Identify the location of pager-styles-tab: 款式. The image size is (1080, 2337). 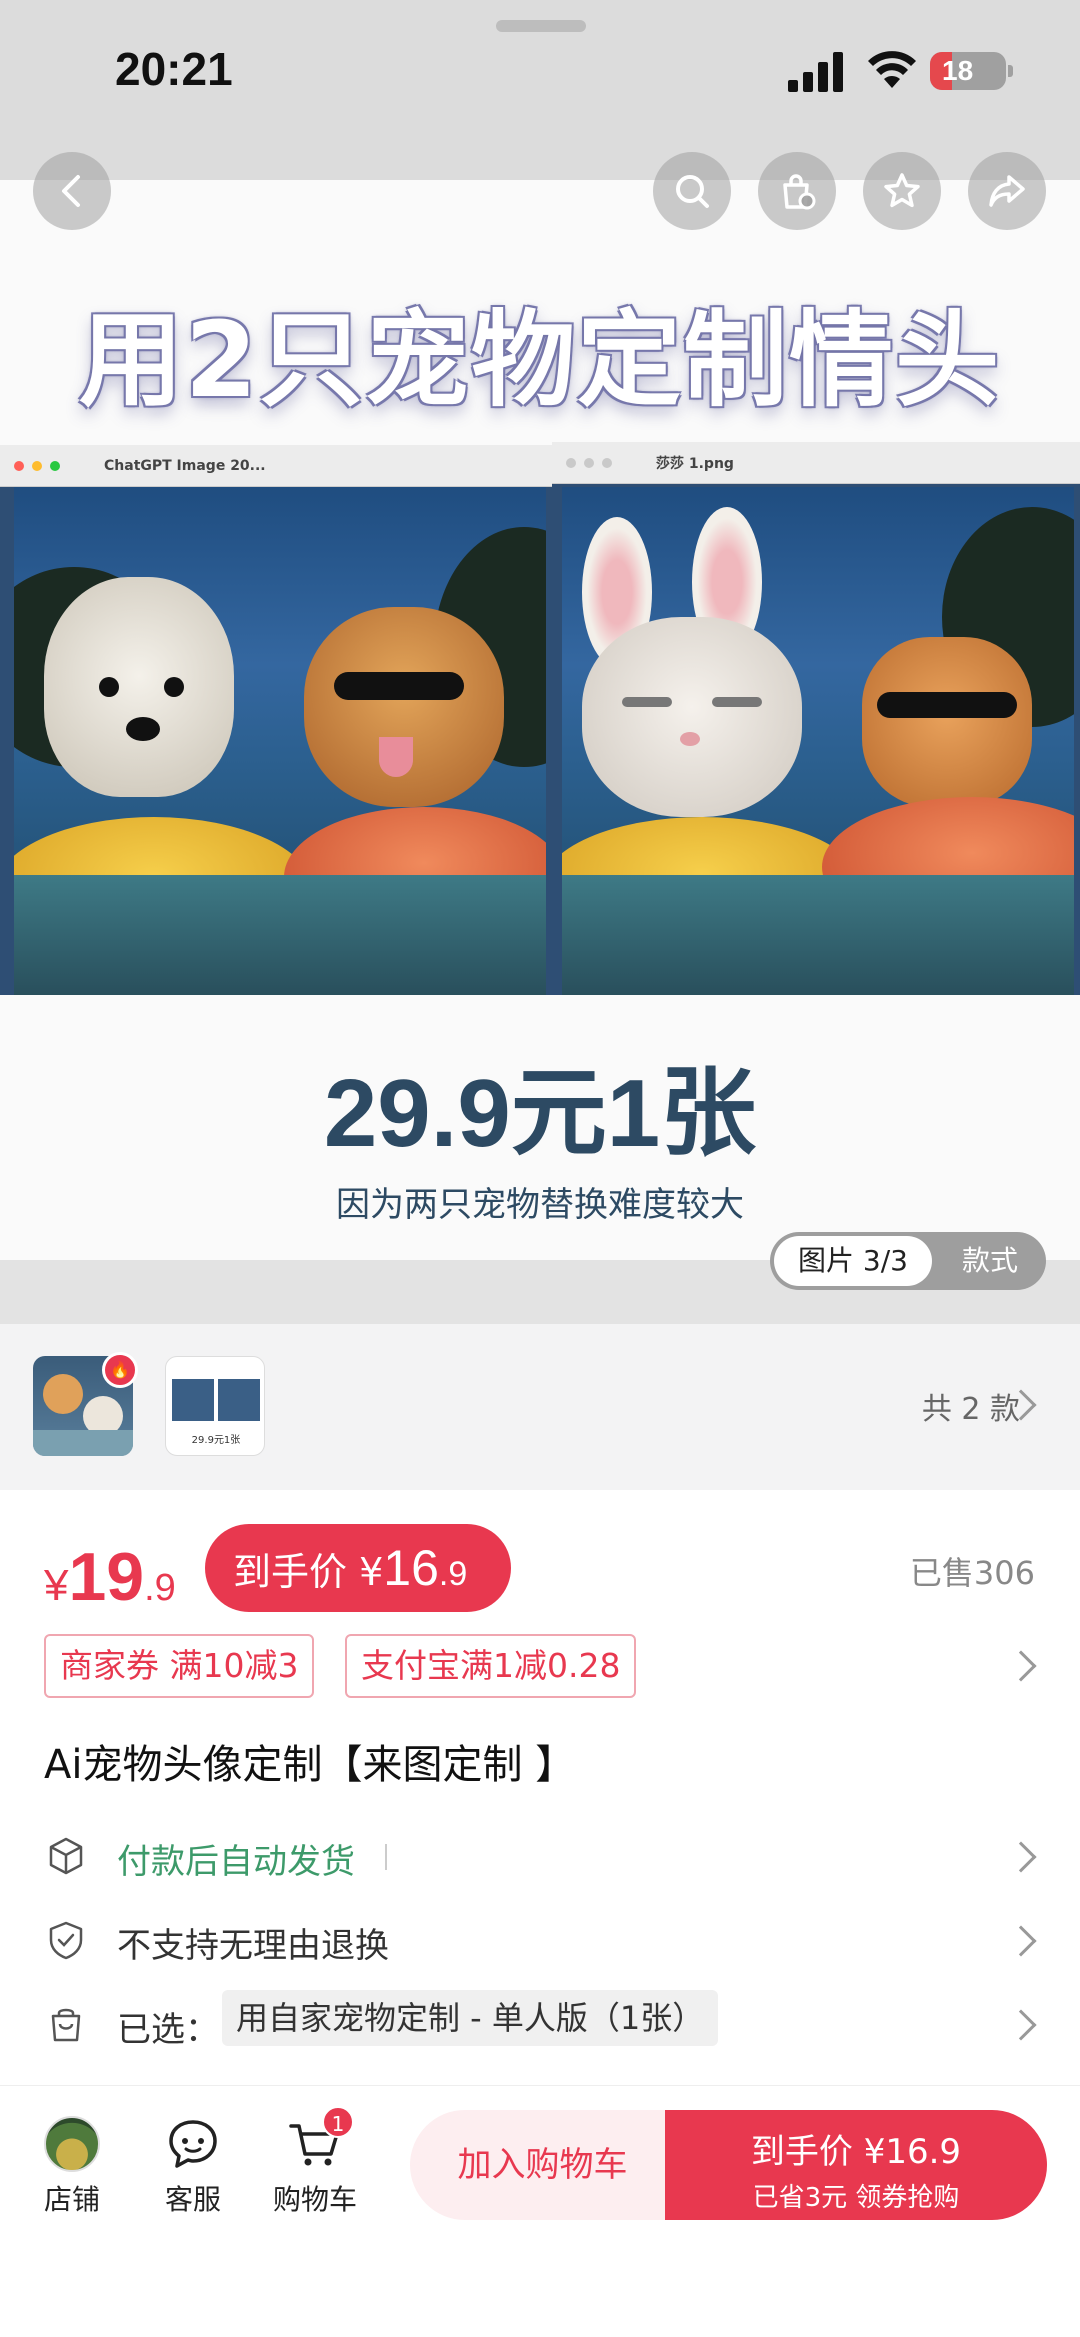
(990, 1261).